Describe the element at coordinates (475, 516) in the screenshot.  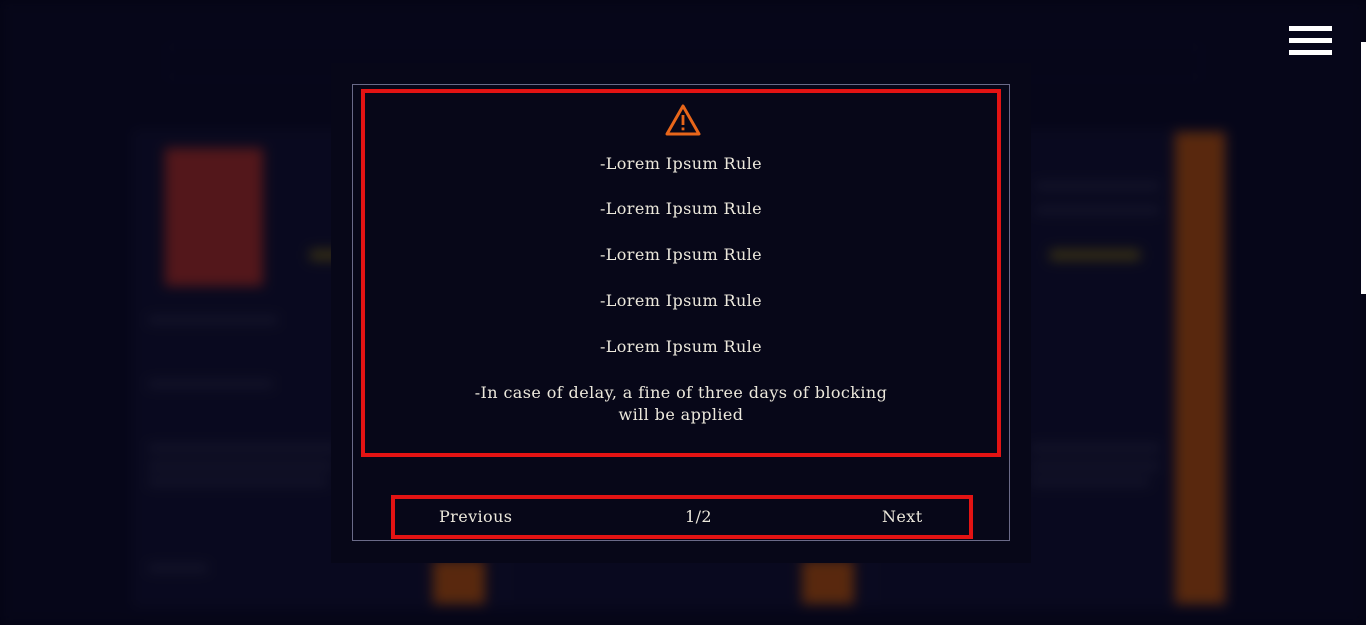
I see `previous-button: Previous` at that location.